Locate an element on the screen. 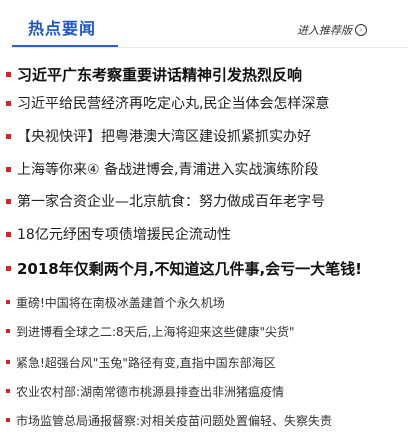 Image resolution: width=418 pixels, height=438 pixels. news-item: 习近平给民营经济再吃定心丸,民企当体会怎样深意 is located at coordinates (208, 103).